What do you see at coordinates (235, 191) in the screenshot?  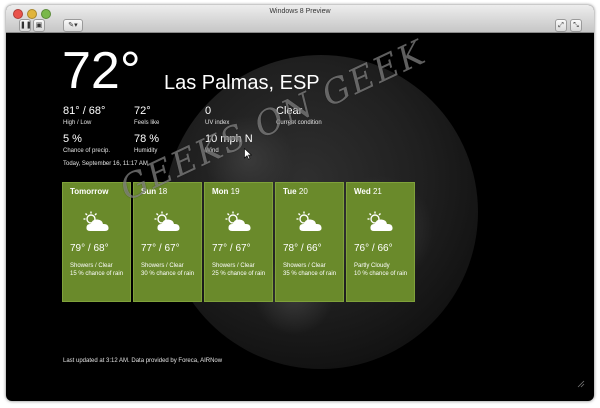 I see `day-number: 19` at bounding box center [235, 191].